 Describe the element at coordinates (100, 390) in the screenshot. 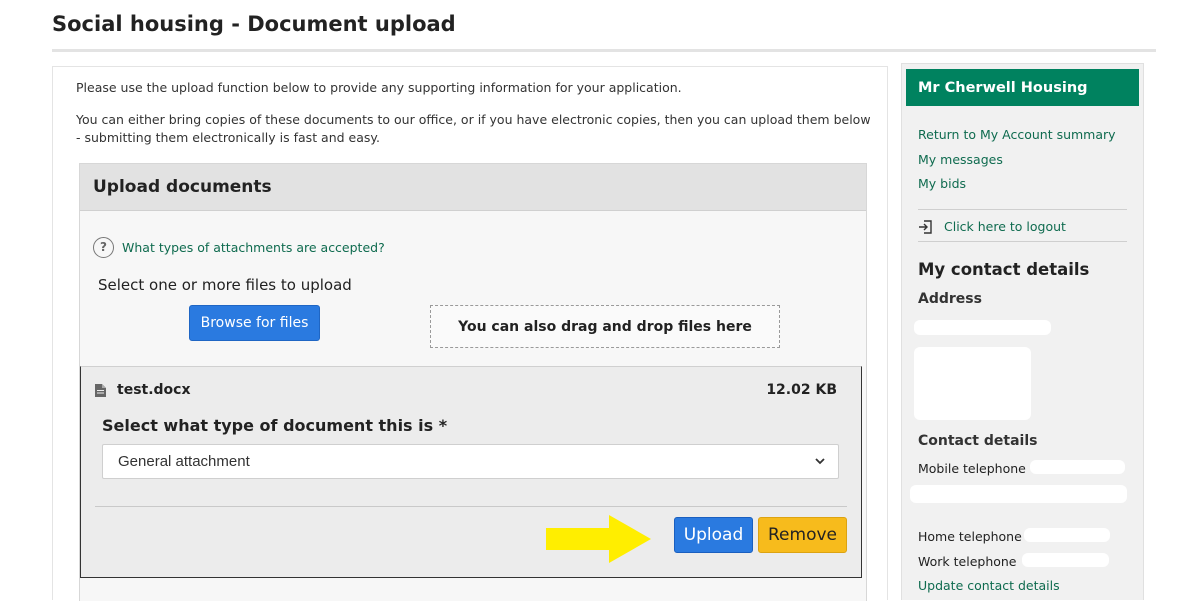

I see `file-icon` at that location.